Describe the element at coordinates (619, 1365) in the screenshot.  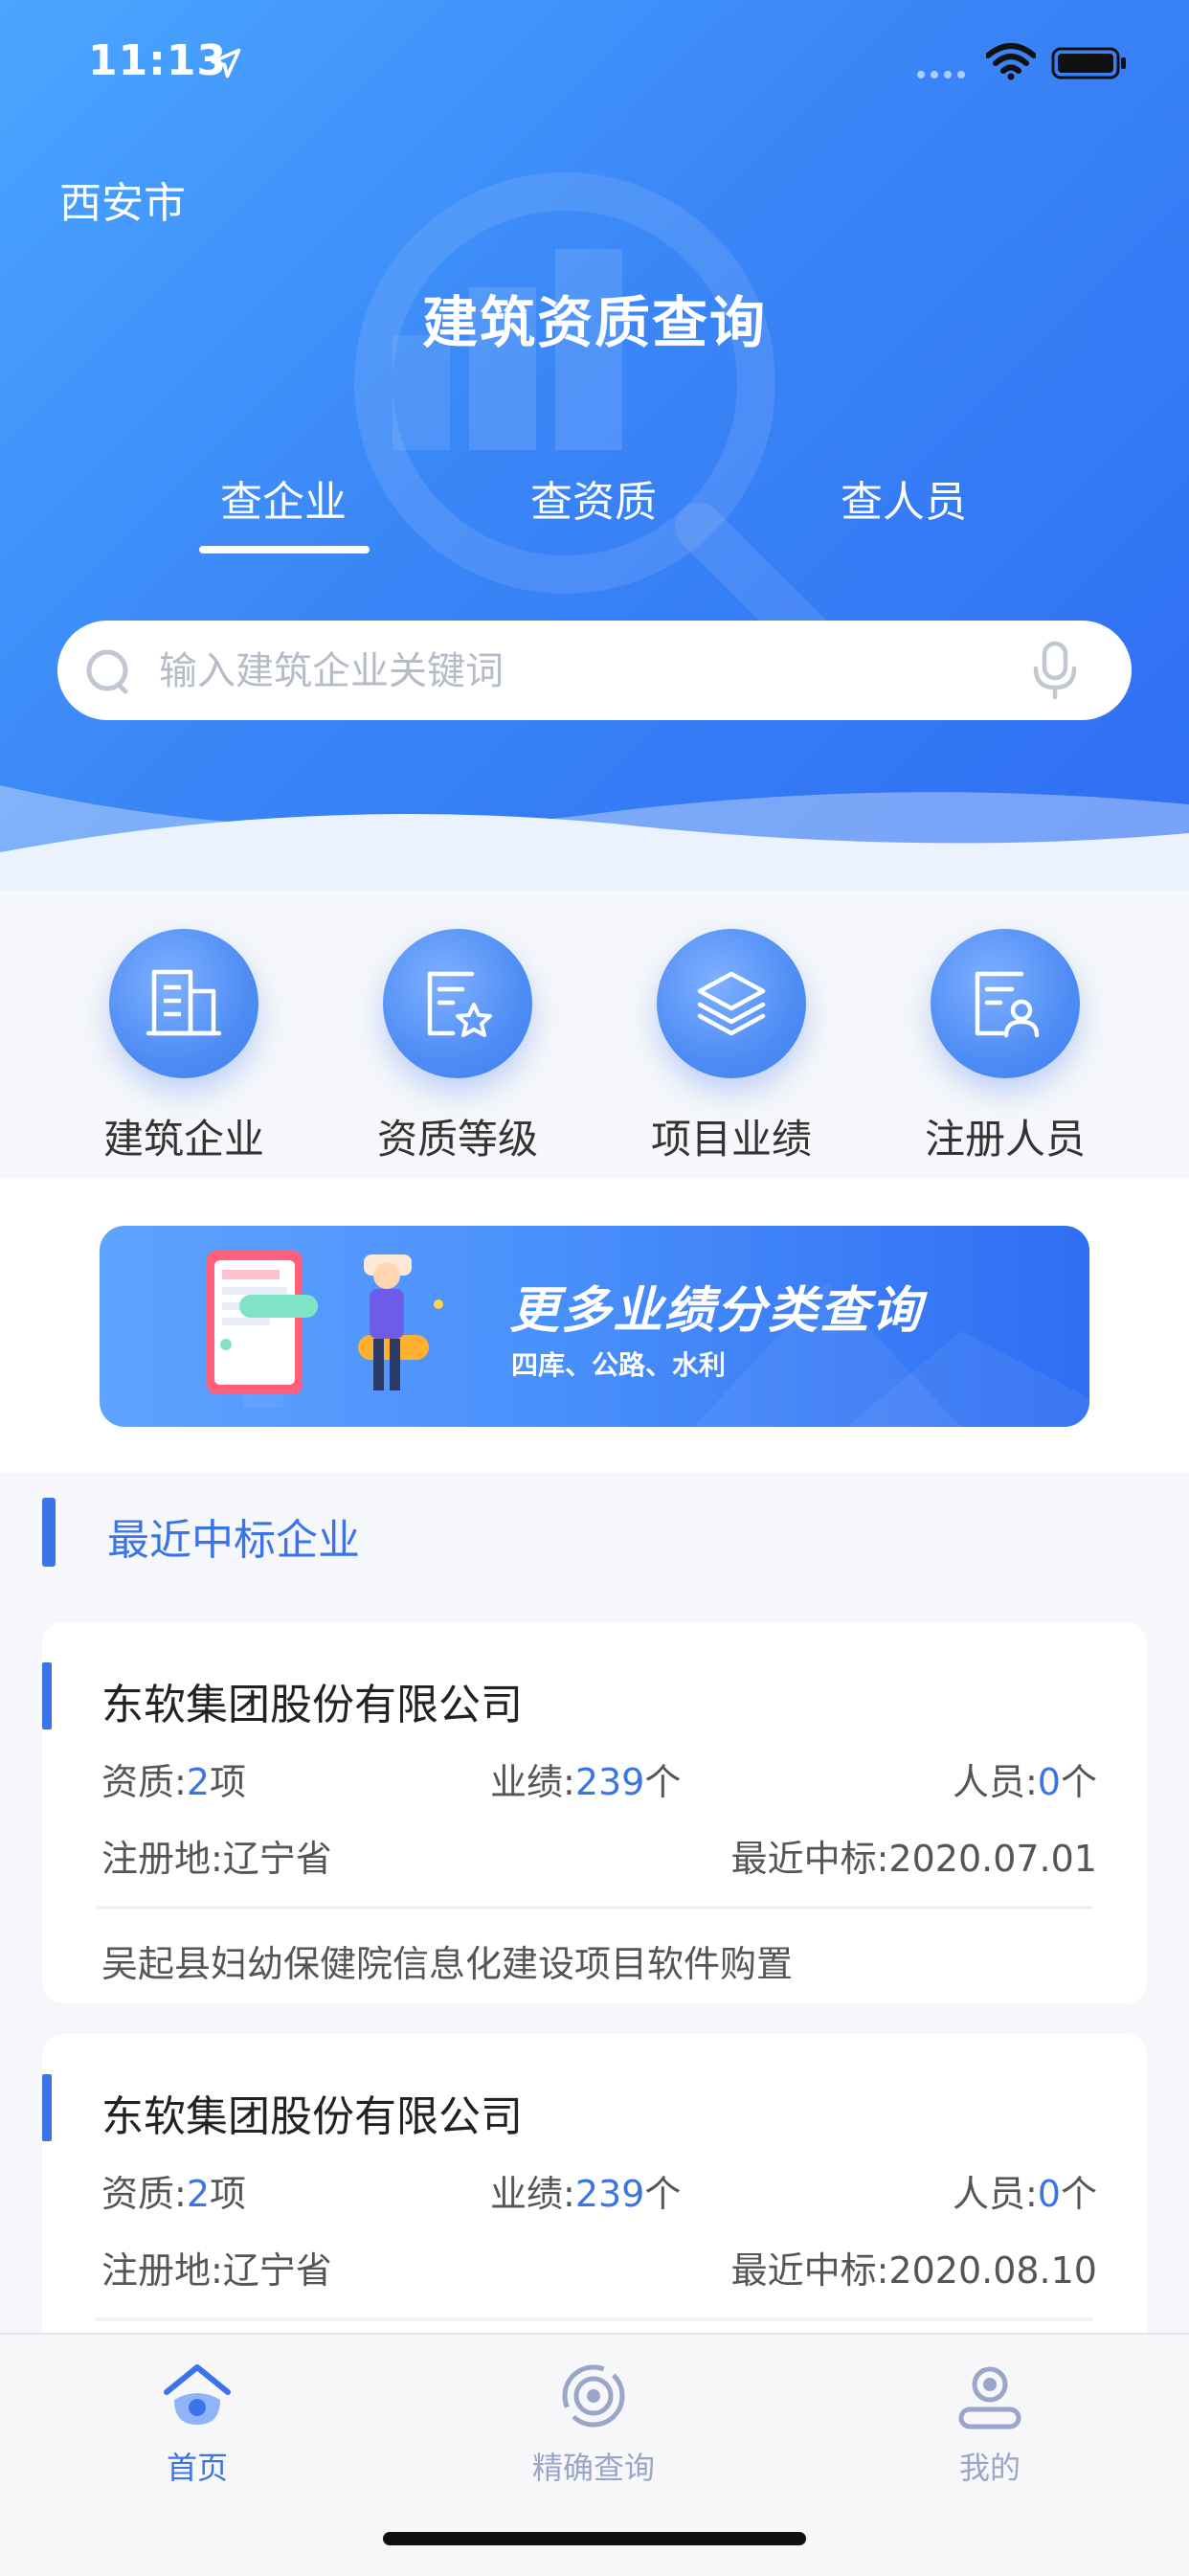
I see `banner-subtitle: 四库、公路、水利` at that location.